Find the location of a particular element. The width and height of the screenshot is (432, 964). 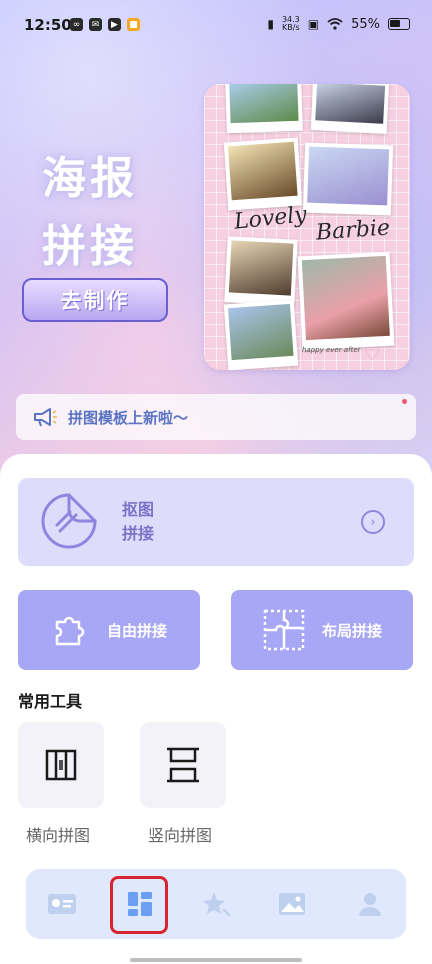

home-indicator is located at coordinates (216, 960).